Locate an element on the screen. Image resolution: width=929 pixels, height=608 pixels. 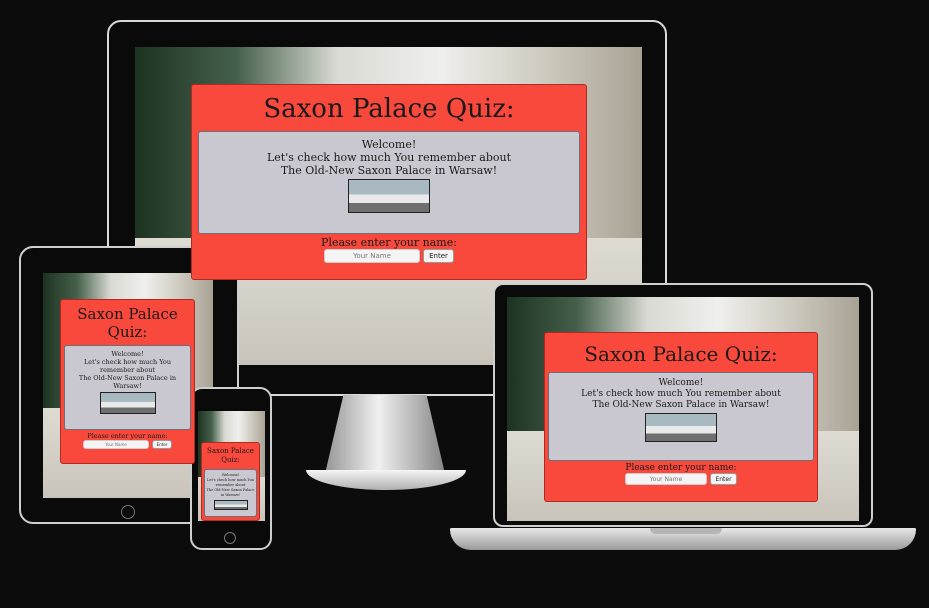
intro-line: Let's check how much You is located at coordinates (127, 362).